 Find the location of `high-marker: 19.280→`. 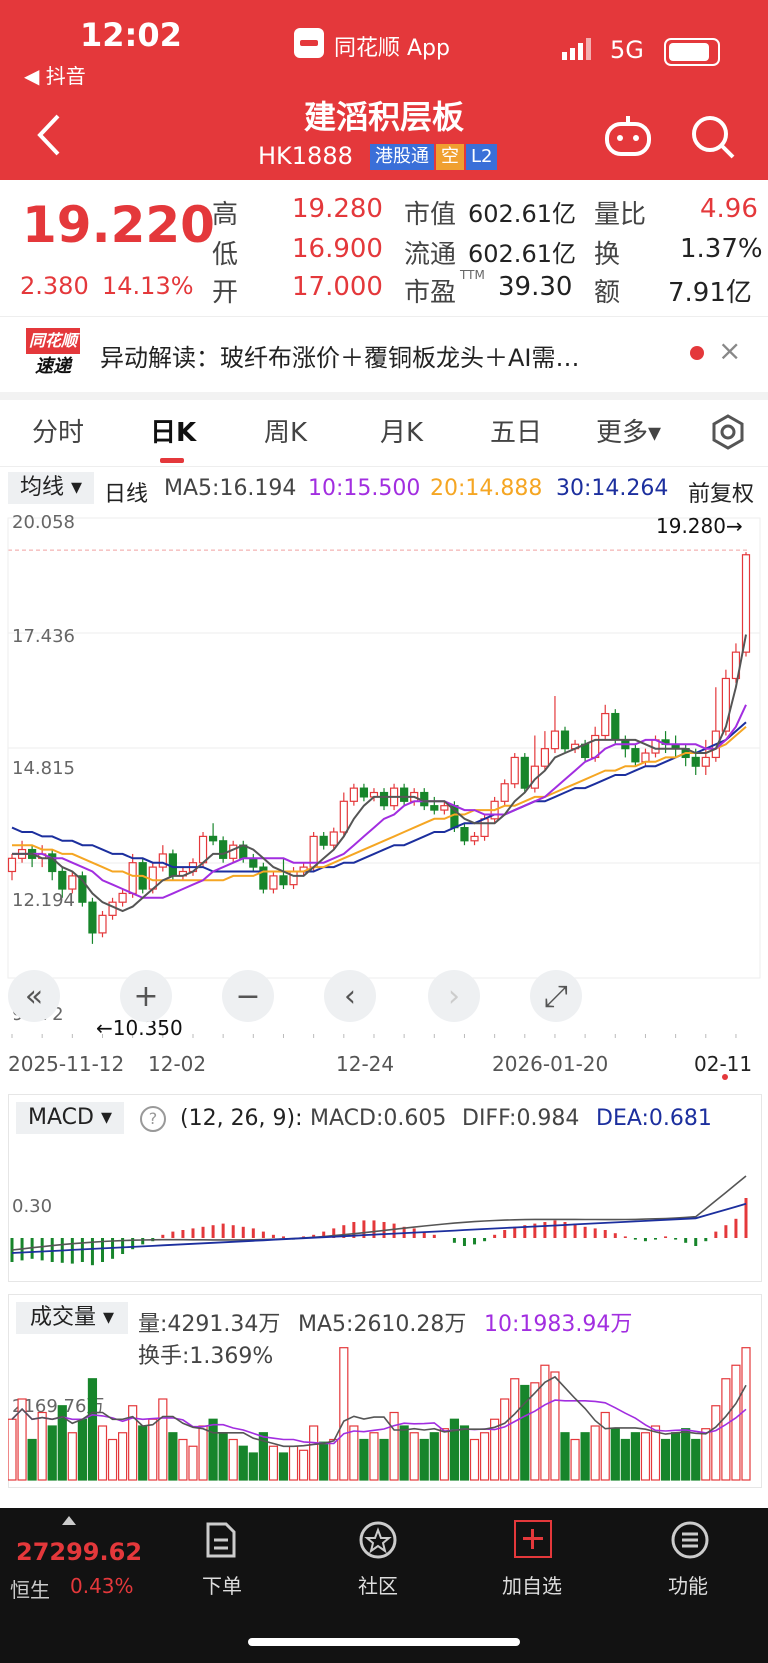

high-marker: 19.280→ is located at coordinates (699, 526).